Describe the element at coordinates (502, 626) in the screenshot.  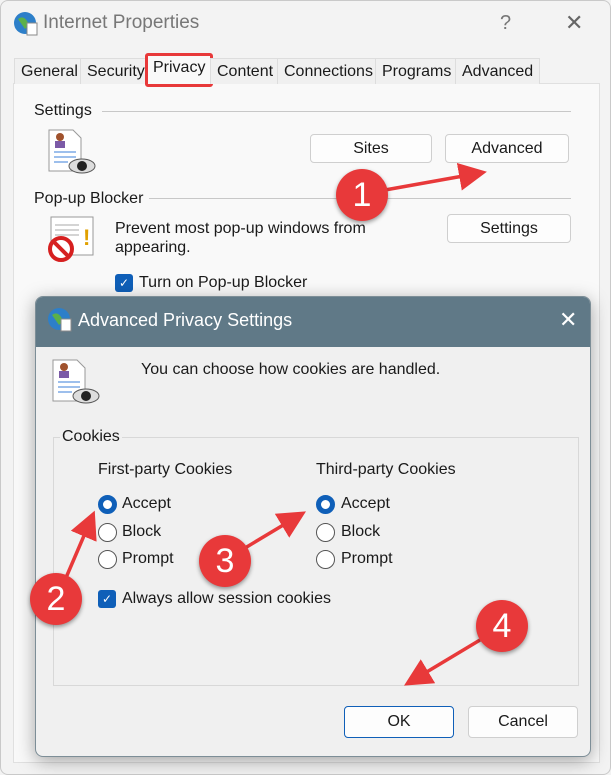
I see `step-4-badge: 4` at that location.